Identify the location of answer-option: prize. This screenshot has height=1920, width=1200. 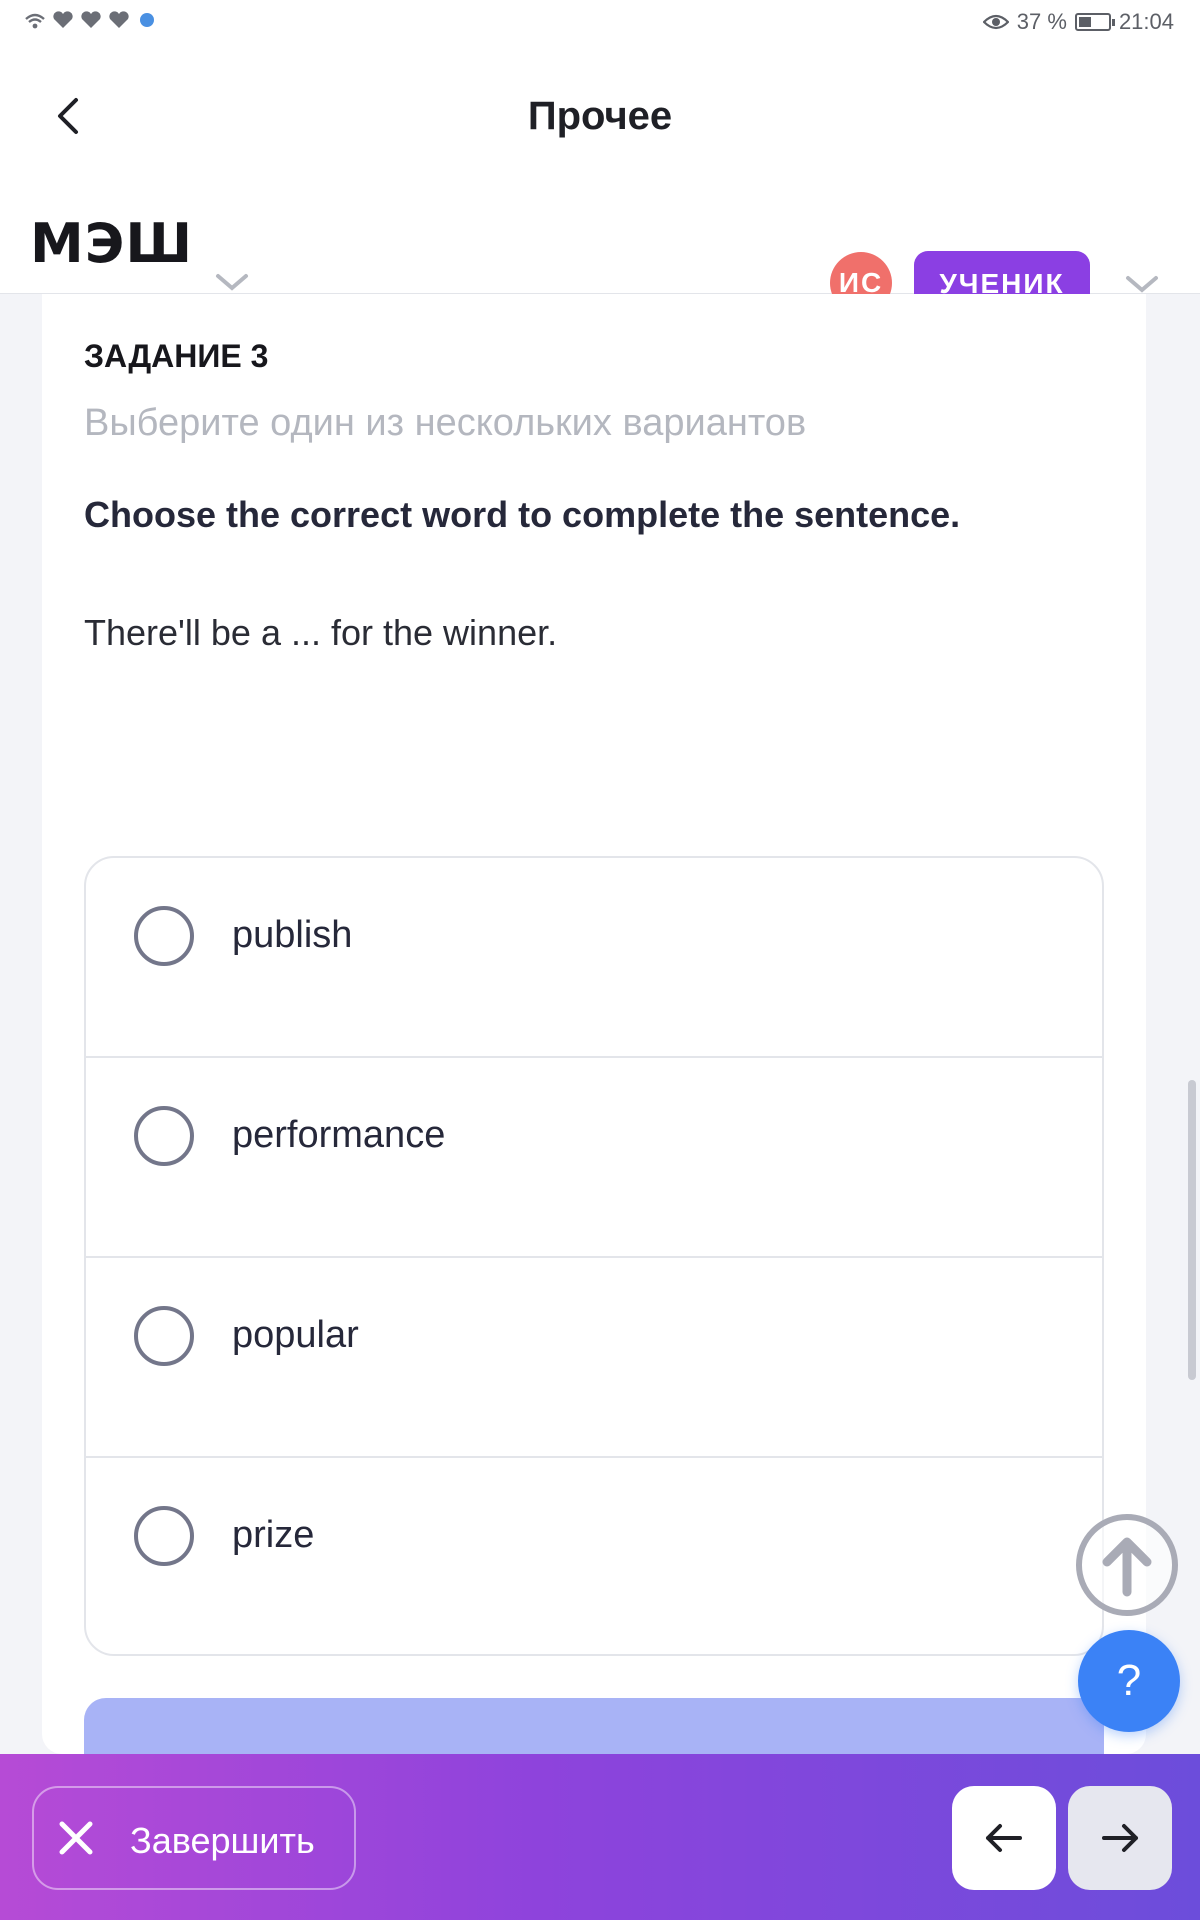
(594, 1556).